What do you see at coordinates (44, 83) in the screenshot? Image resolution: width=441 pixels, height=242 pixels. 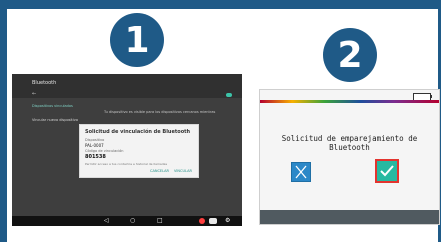 I see `app-title: Bluetooth` at bounding box center [44, 83].